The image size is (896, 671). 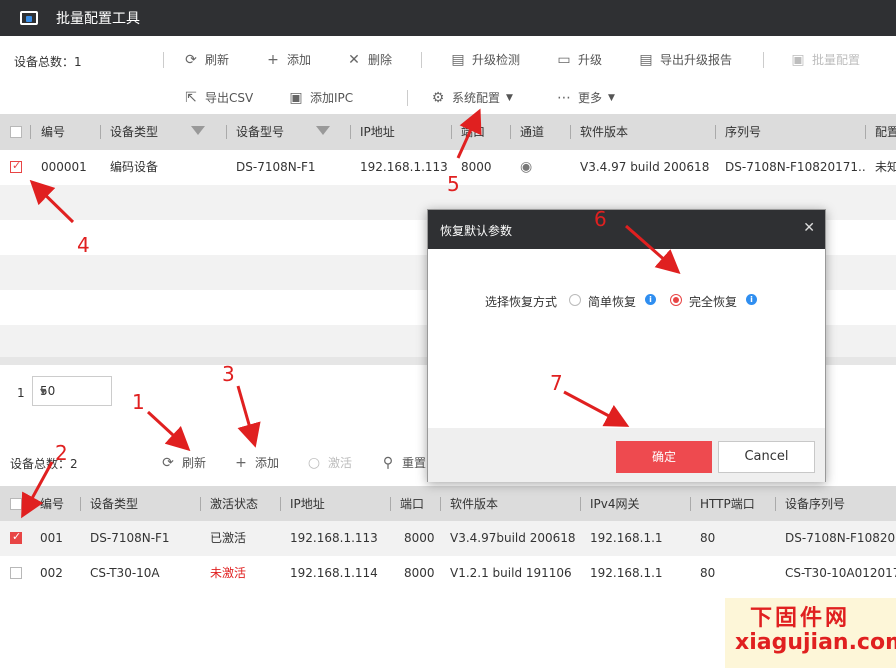 What do you see at coordinates (885, 167) in the screenshot?
I see `cell-config: 未知` at bounding box center [885, 167].